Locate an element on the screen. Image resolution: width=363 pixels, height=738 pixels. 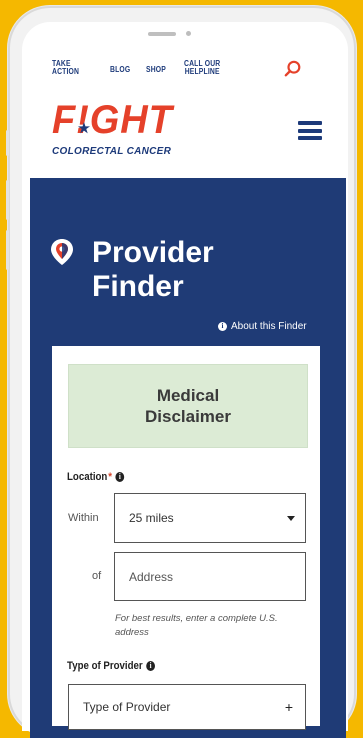
phone-camera is located at coordinates (188, 33).